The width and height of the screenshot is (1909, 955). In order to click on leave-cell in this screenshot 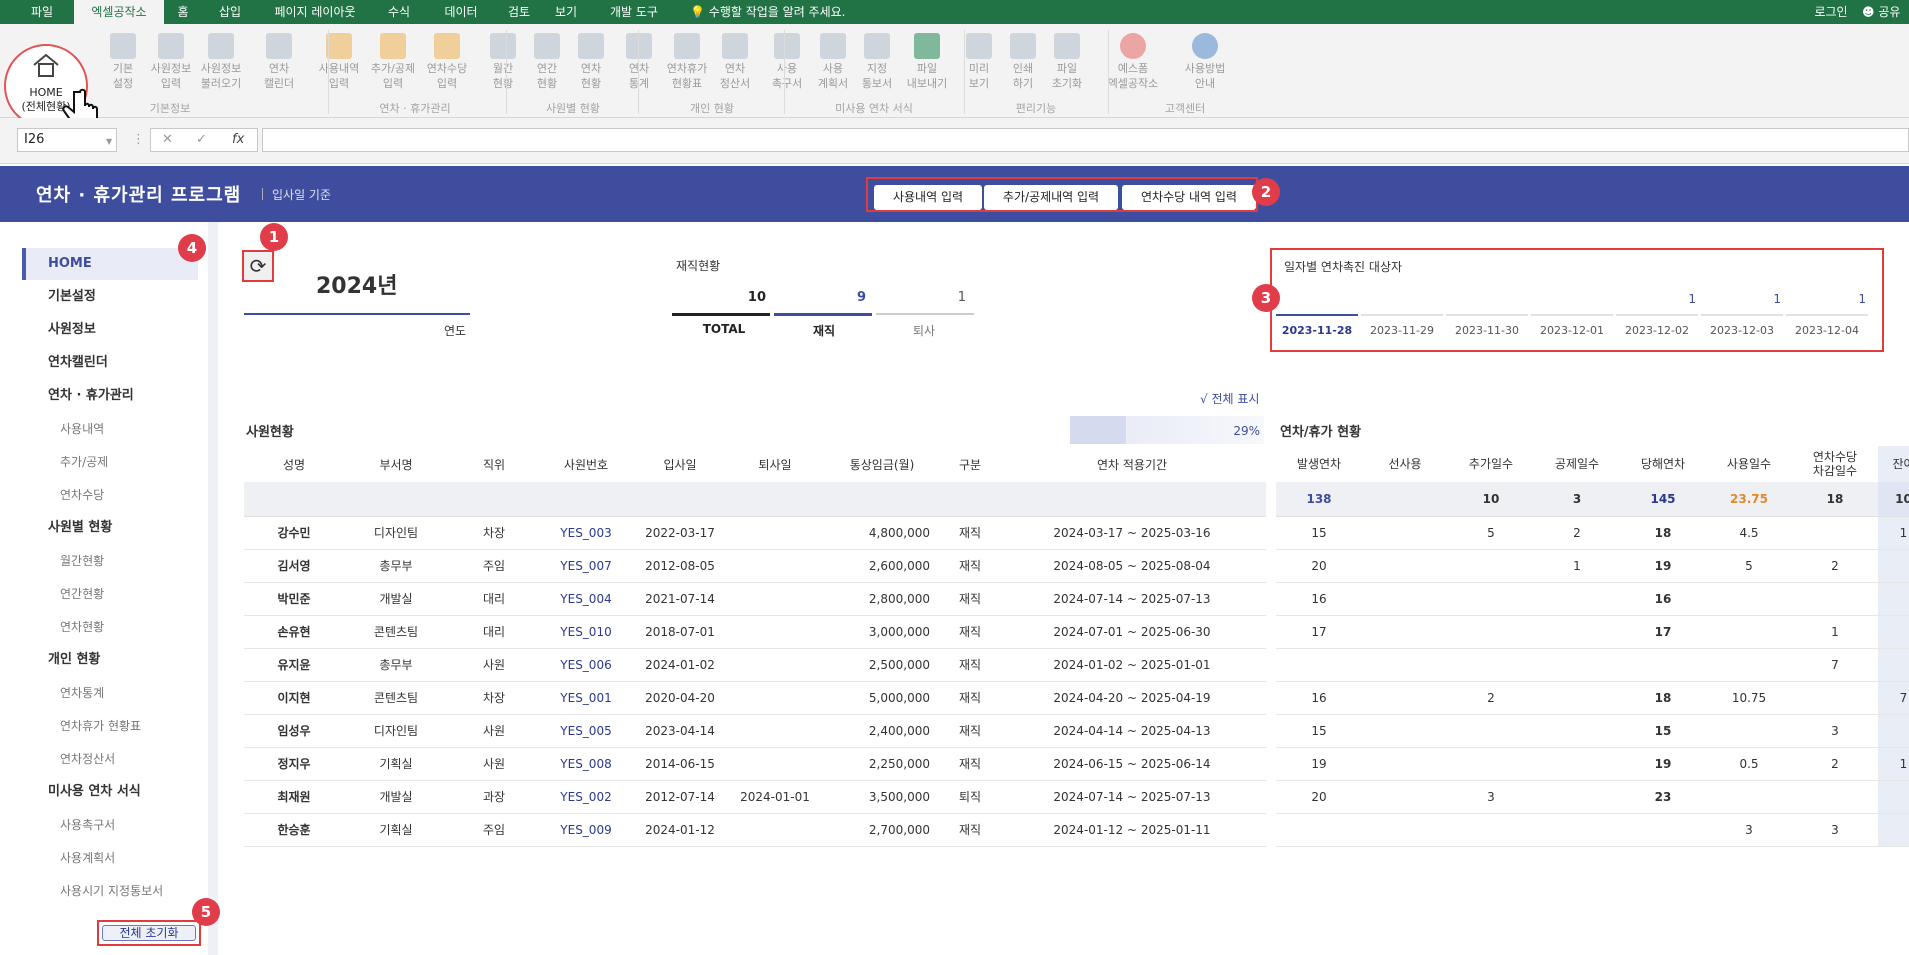, I will do `click(1893, 632)`.